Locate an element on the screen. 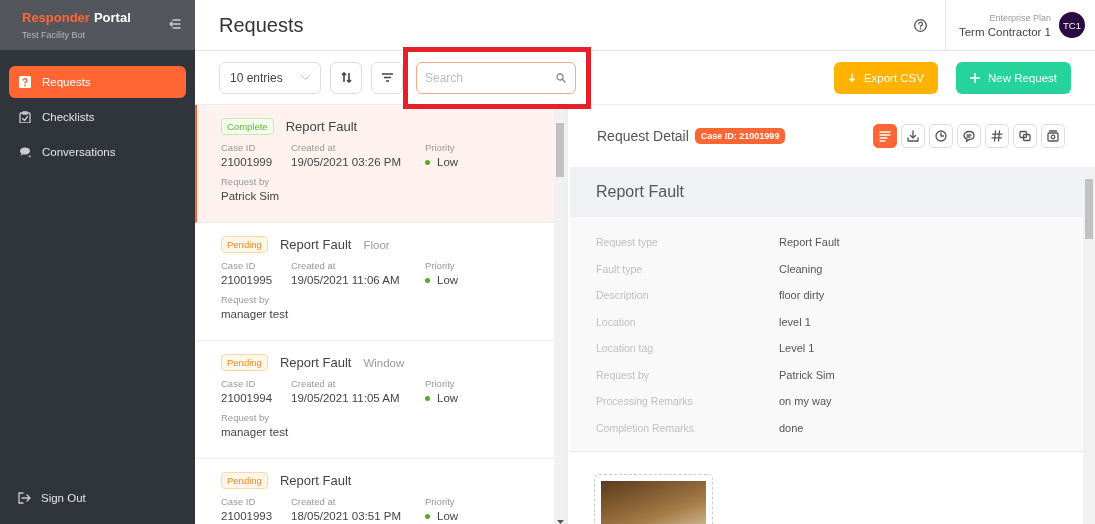  details-icon is located at coordinates (885, 136).